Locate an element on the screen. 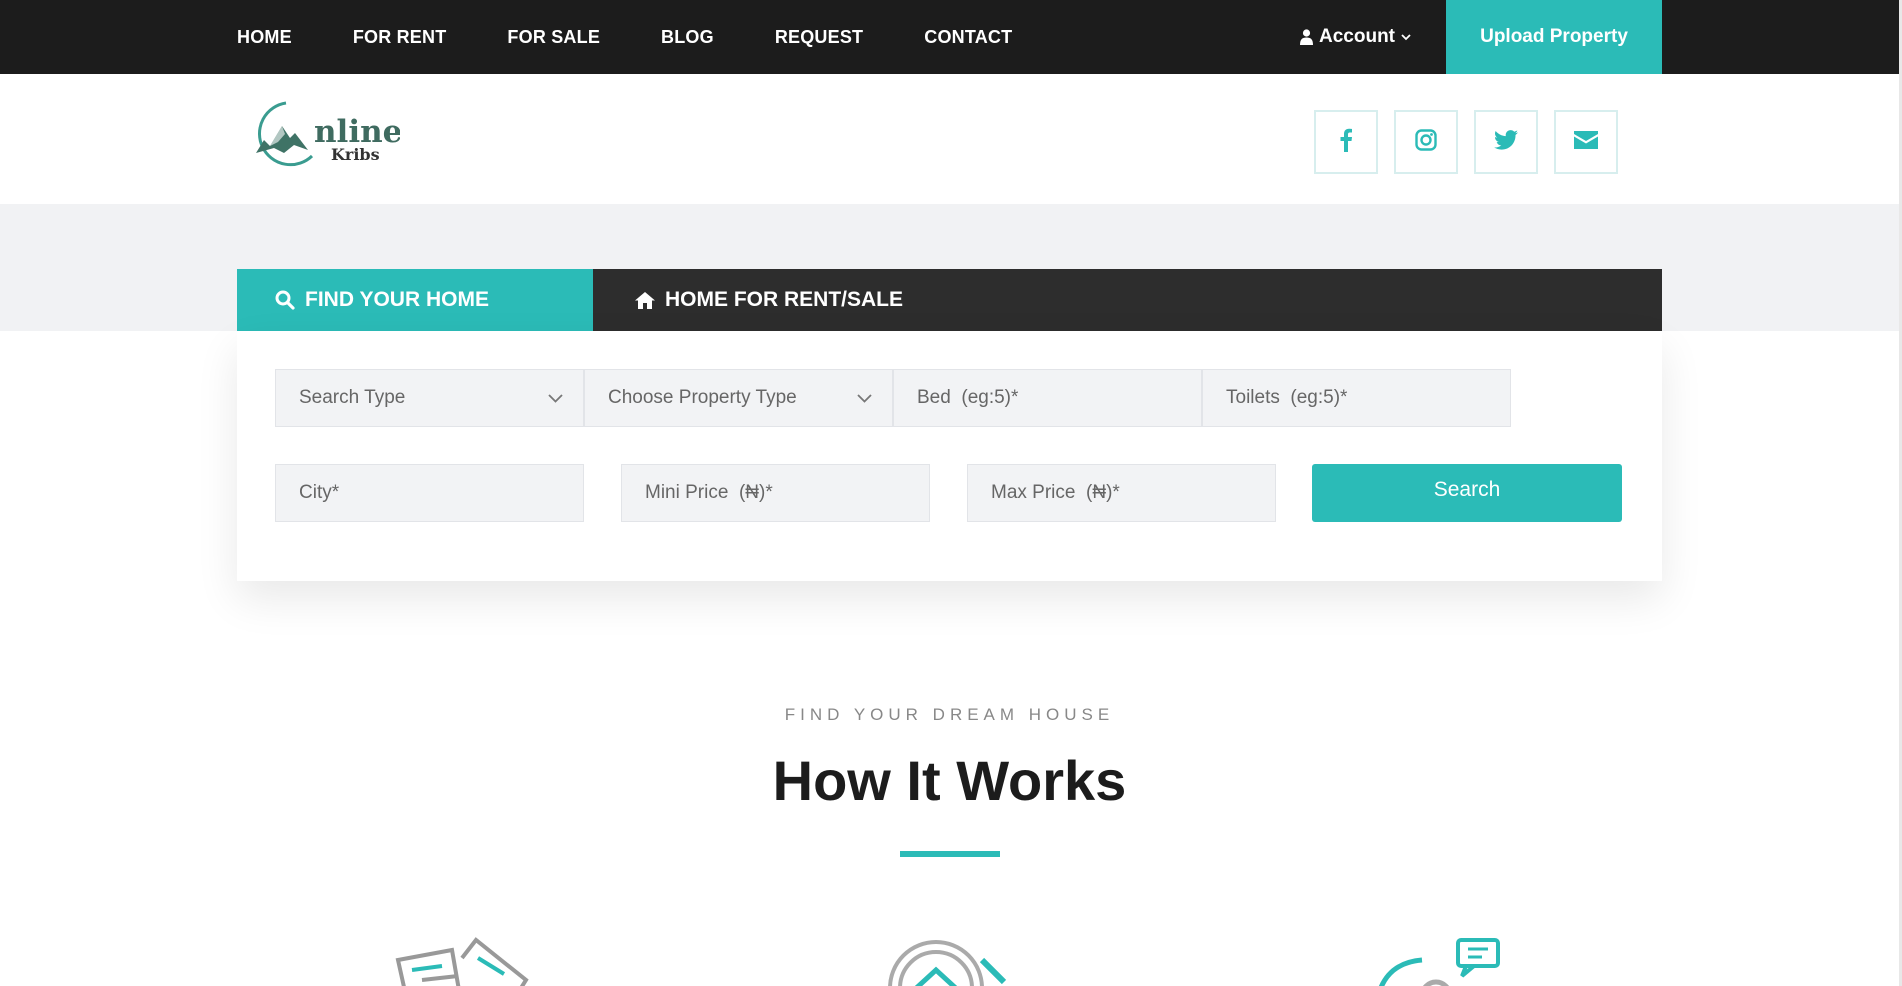  twitter-link is located at coordinates (1506, 142).